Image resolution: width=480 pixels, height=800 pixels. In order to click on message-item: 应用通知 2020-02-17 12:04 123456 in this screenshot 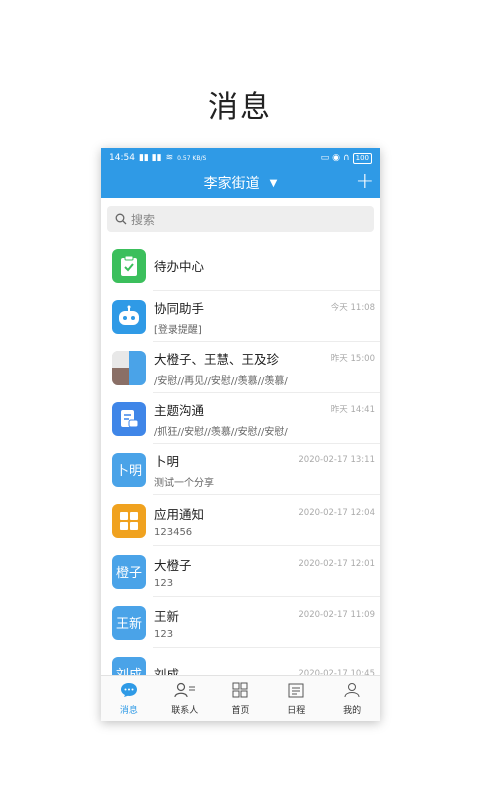, I will do `click(240, 520)`.